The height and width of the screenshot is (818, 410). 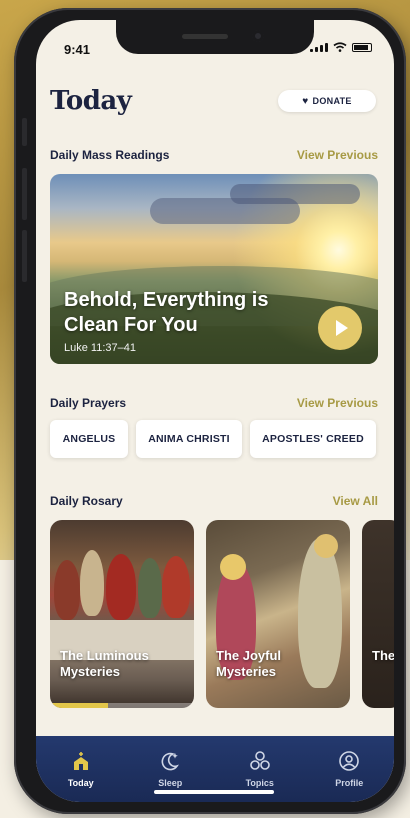 What do you see at coordinates (170, 761) in the screenshot?
I see `moon-icon` at bounding box center [170, 761].